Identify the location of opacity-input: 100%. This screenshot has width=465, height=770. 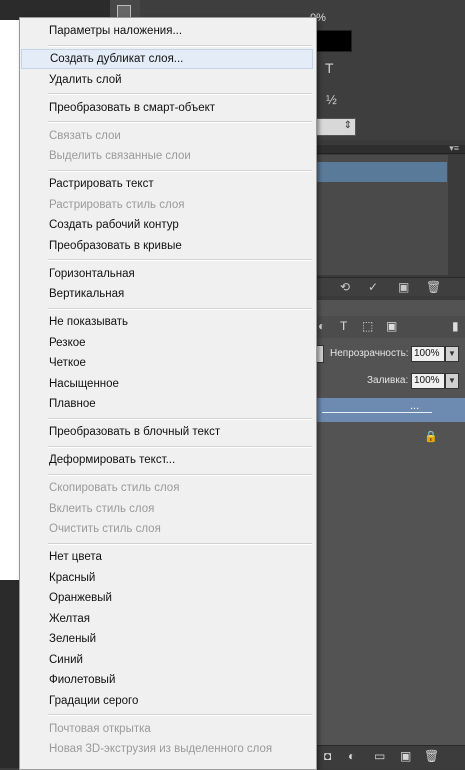
(428, 354).